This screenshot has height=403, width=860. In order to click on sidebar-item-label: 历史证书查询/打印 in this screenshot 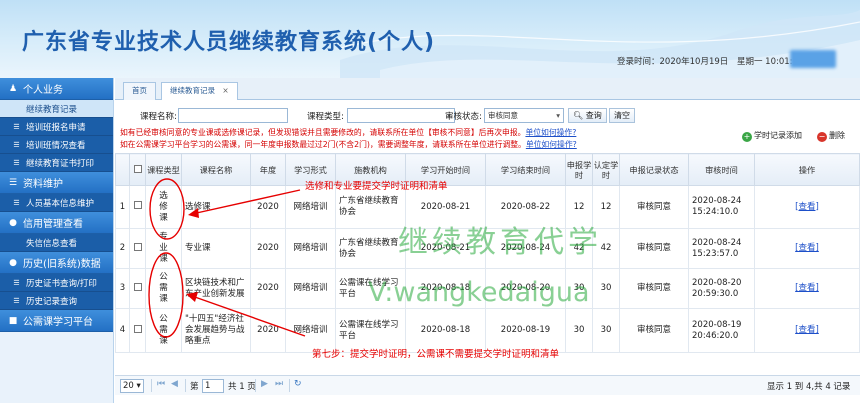, I will do `click(61, 283)`.